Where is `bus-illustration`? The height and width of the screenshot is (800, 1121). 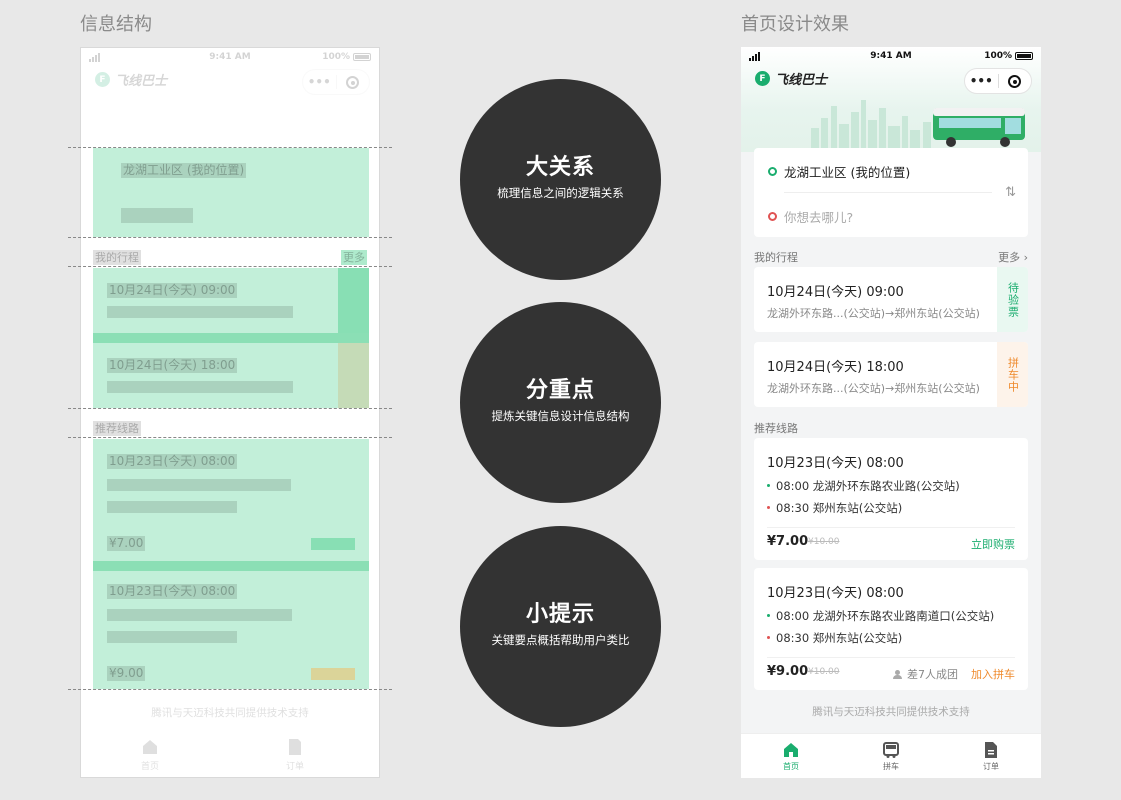 bus-illustration is located at coordinates (979, 127).